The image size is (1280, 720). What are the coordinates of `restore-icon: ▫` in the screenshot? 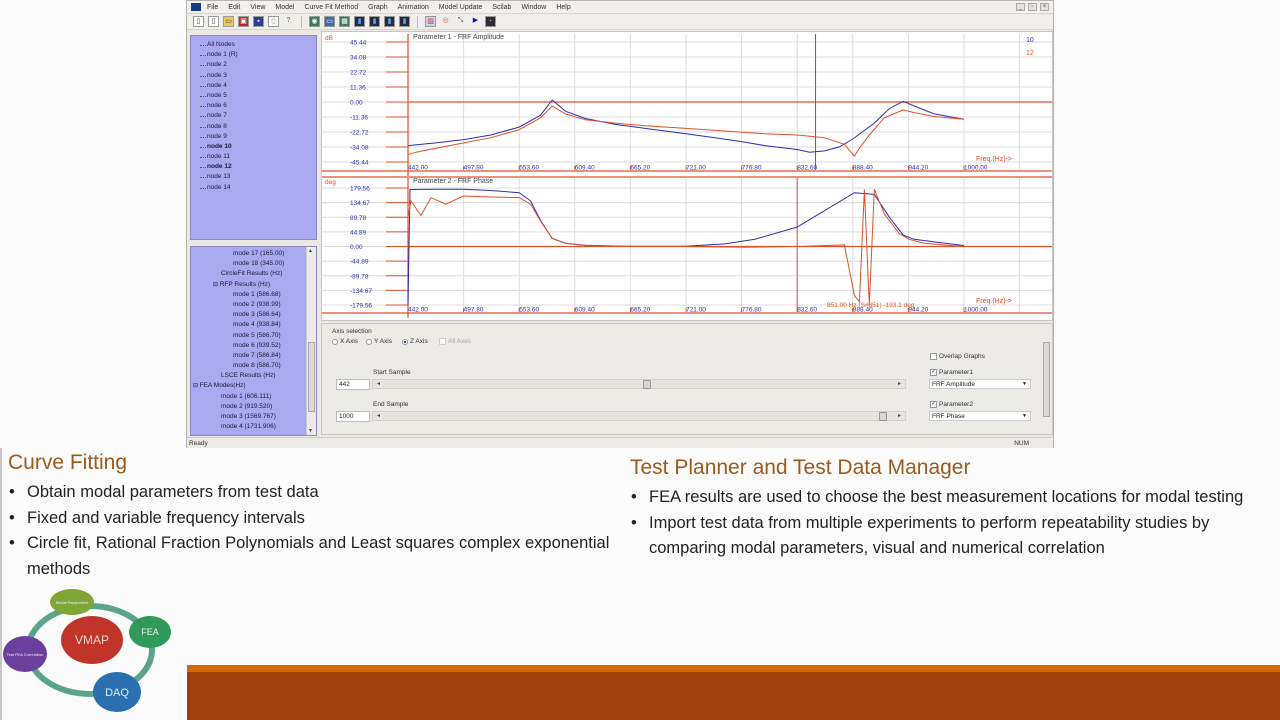 It's located at (1032, 7).